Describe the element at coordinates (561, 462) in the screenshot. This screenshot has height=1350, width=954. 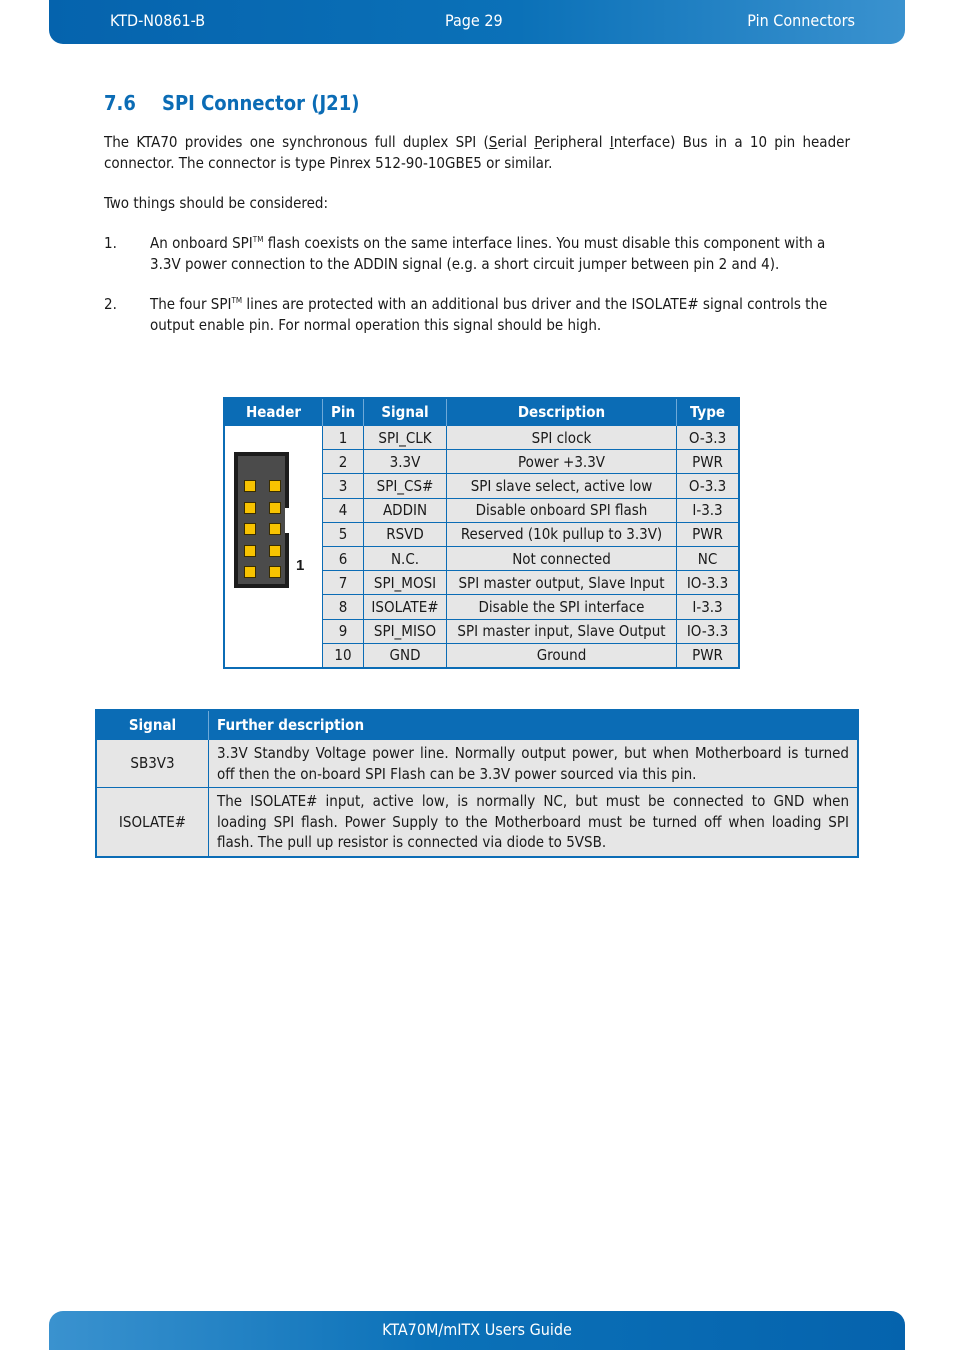
I see `signal-description: Power +3.3V` at that location.